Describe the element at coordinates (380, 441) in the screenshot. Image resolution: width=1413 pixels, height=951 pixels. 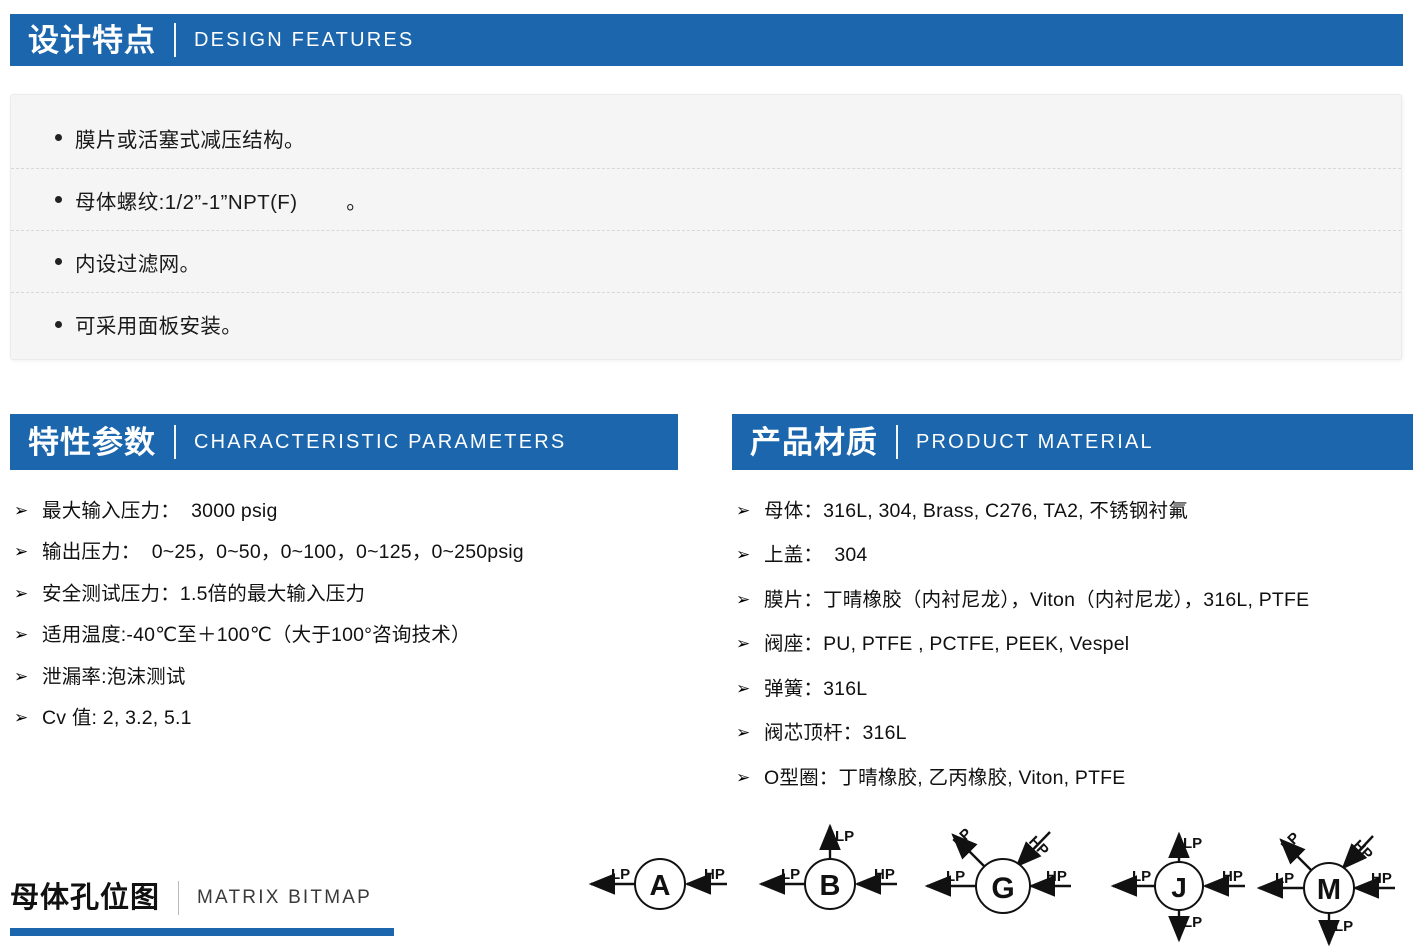
I see `section-title-en-params: CHARACTERISTIC PARAMETERS` at that location.